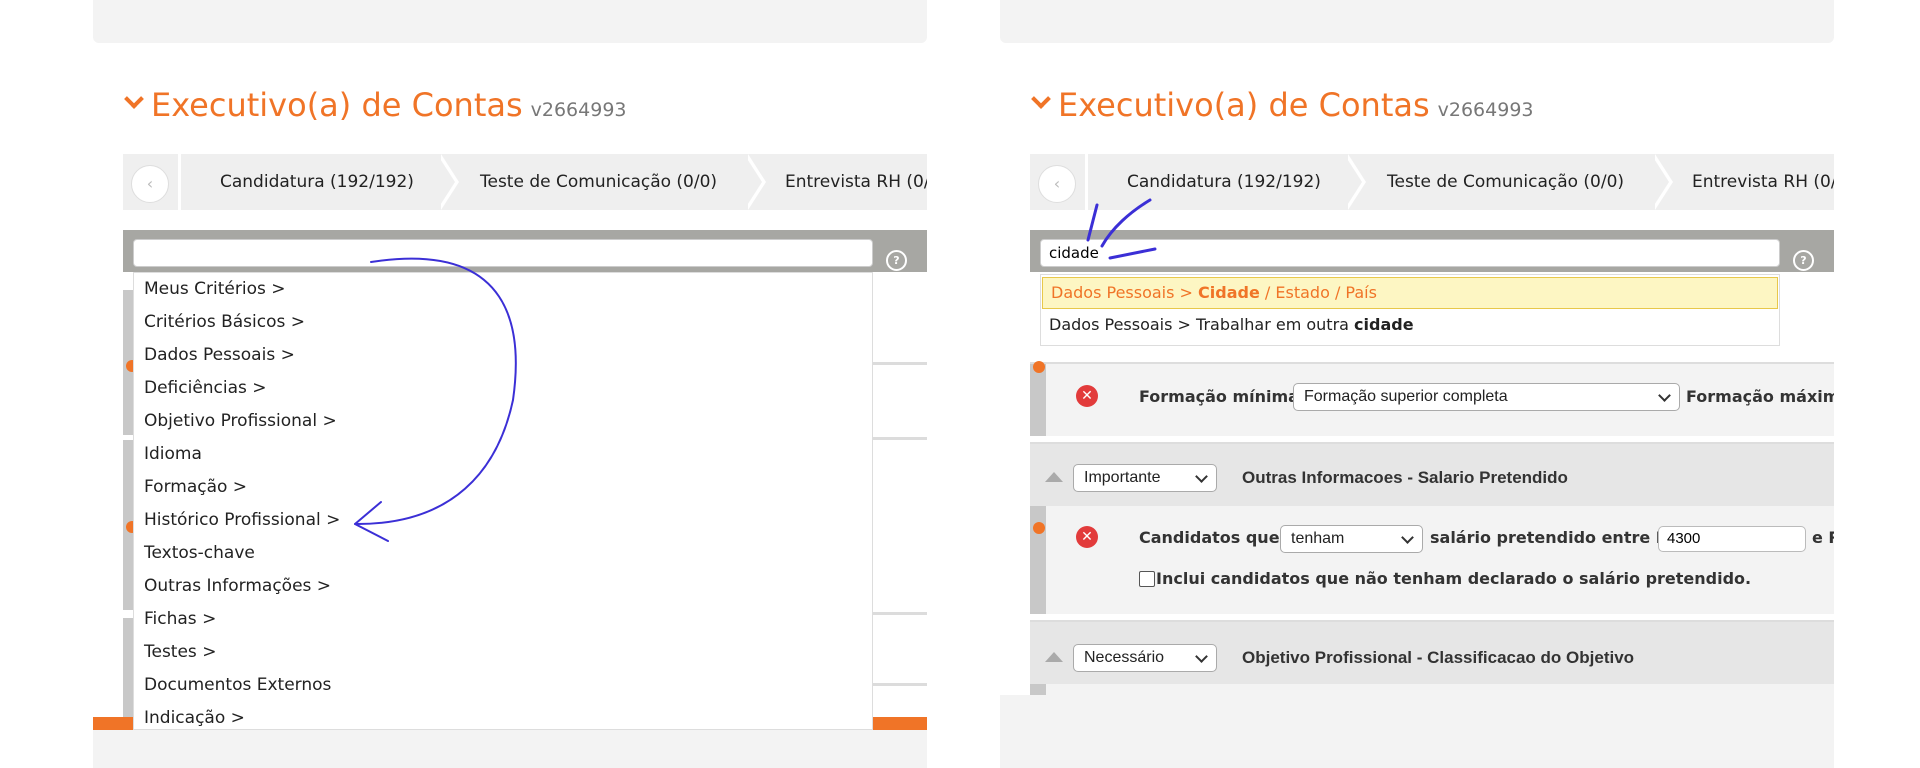 The width and height of the screenshot is (1920, 768). I want to click on rule-title: Outras Informacoes - Salario Pretendido, so click(1405, 477).